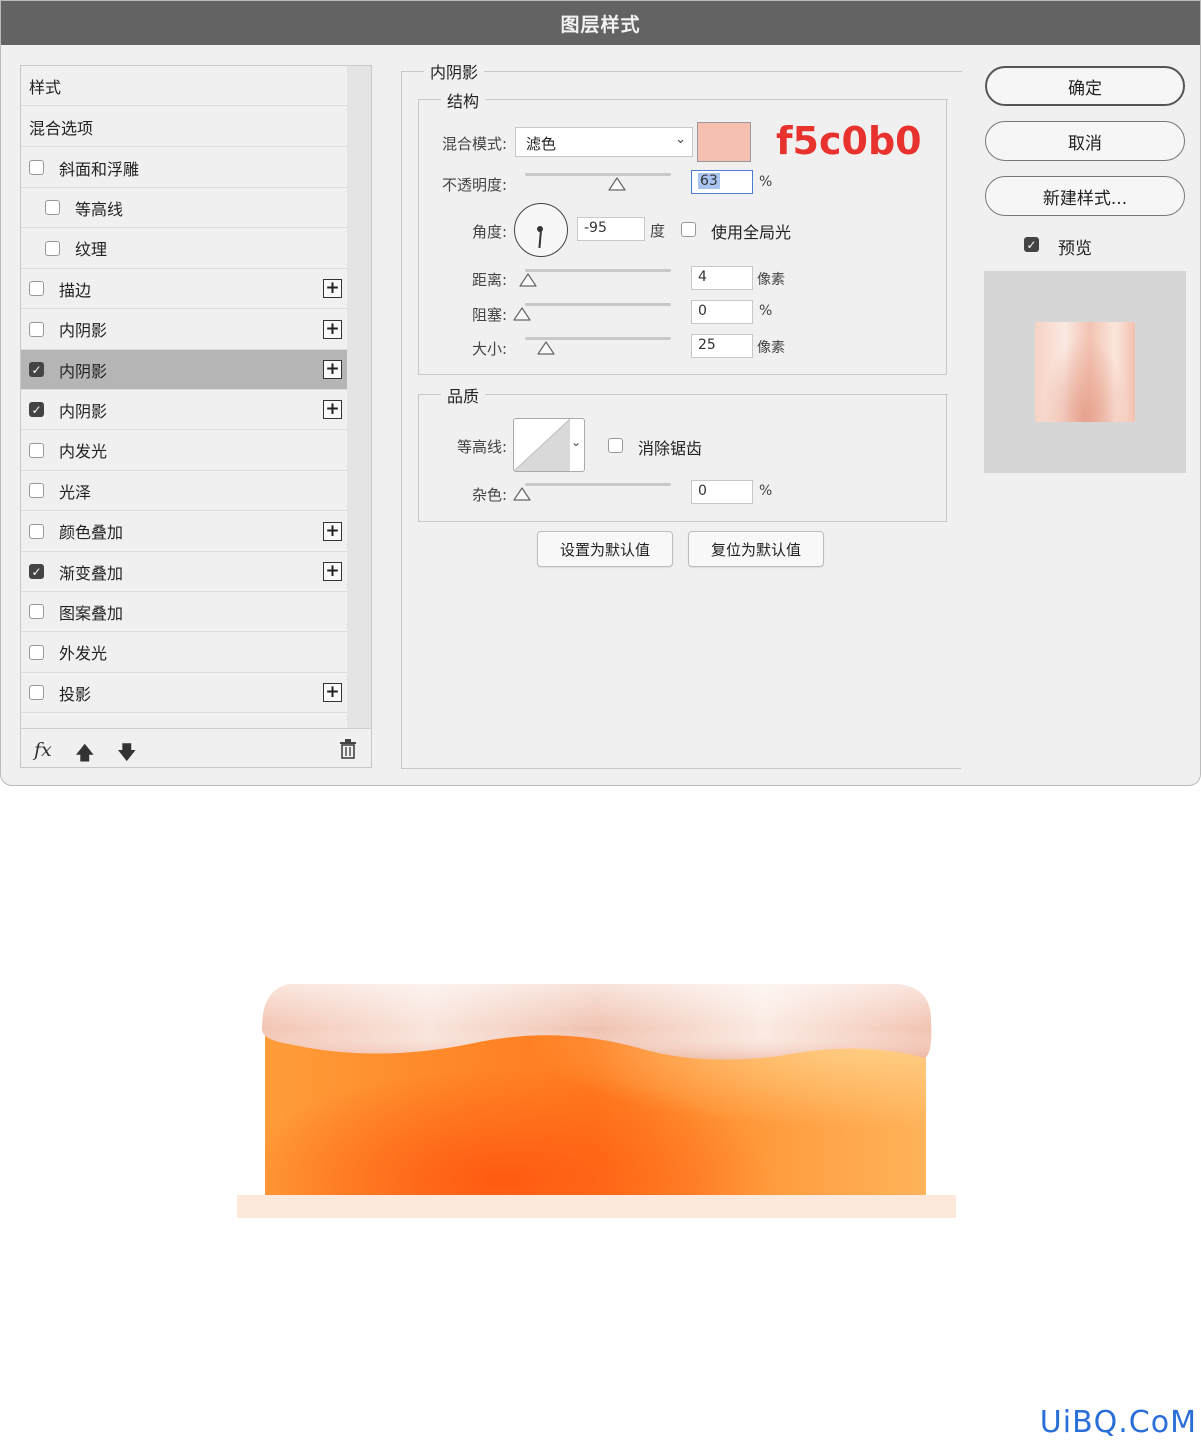  What do you see at coordinates (522, 494) in the screenshot?
I see `noise-slider-handle` at bounding box center [522, 494].